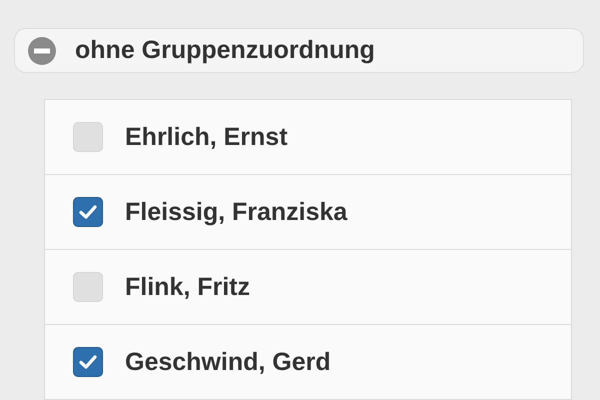  I want to click on minus-icon, so click(42, 51).